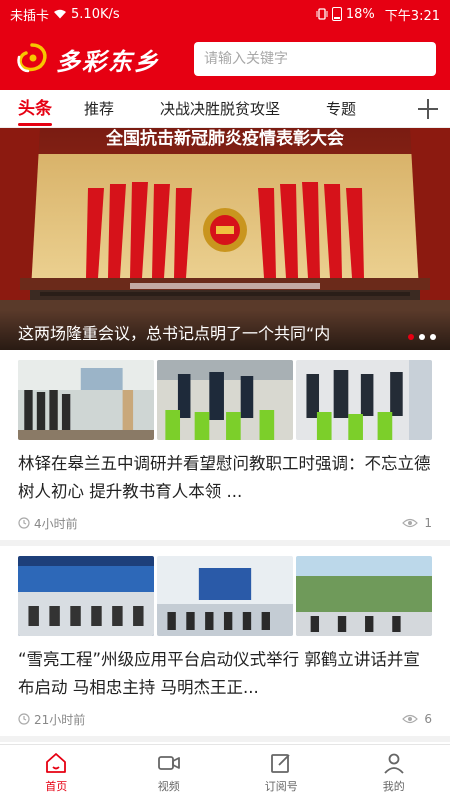  What do you see at coordinates (322, 14) in the screenshot?
I see `vibrate-icon` at bounding box center [322, 14].